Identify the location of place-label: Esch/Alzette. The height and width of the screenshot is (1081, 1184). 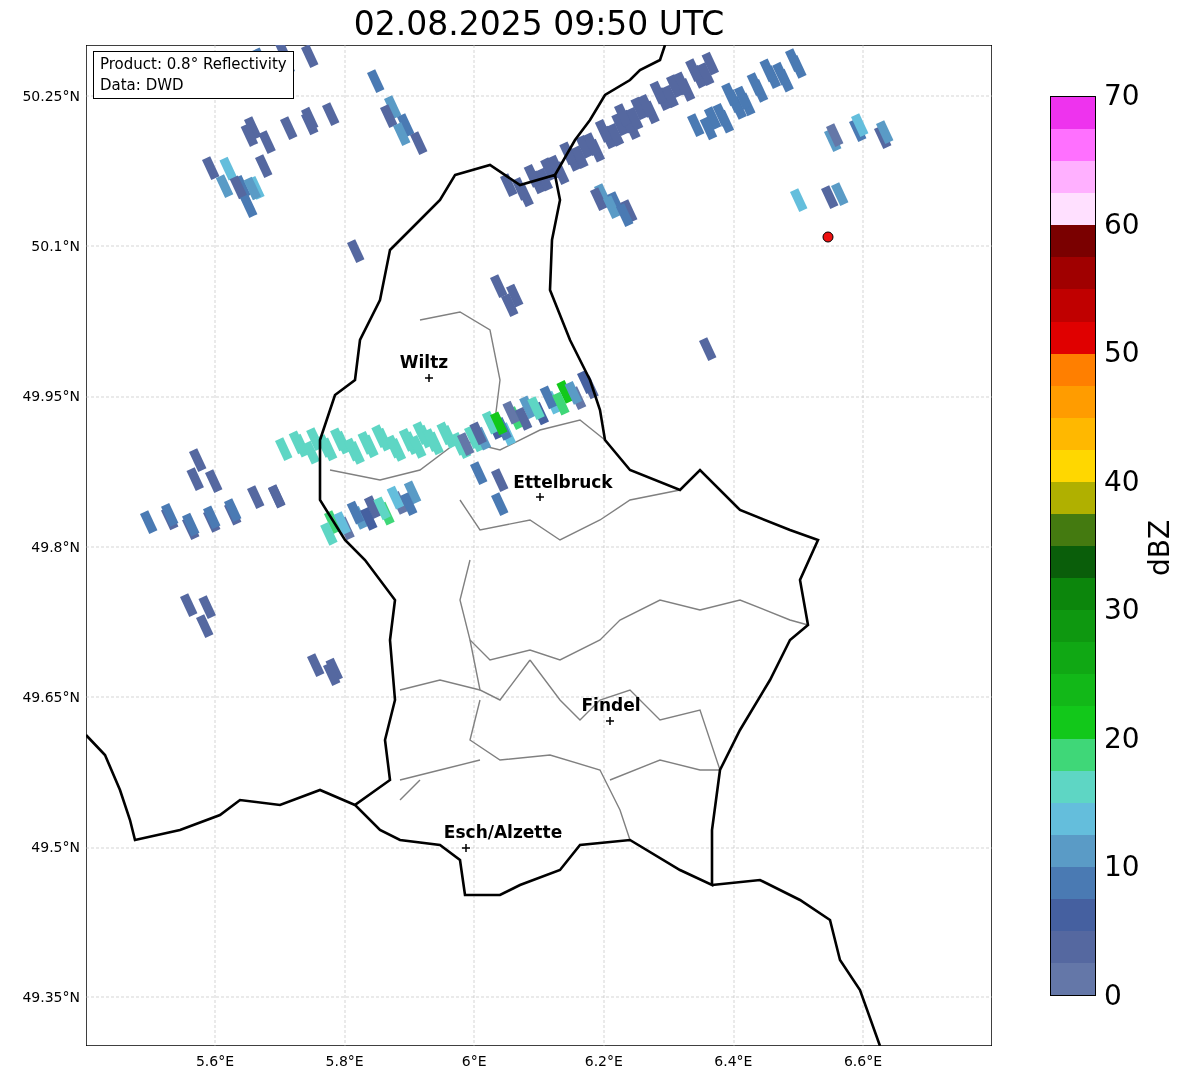
(503, 832).